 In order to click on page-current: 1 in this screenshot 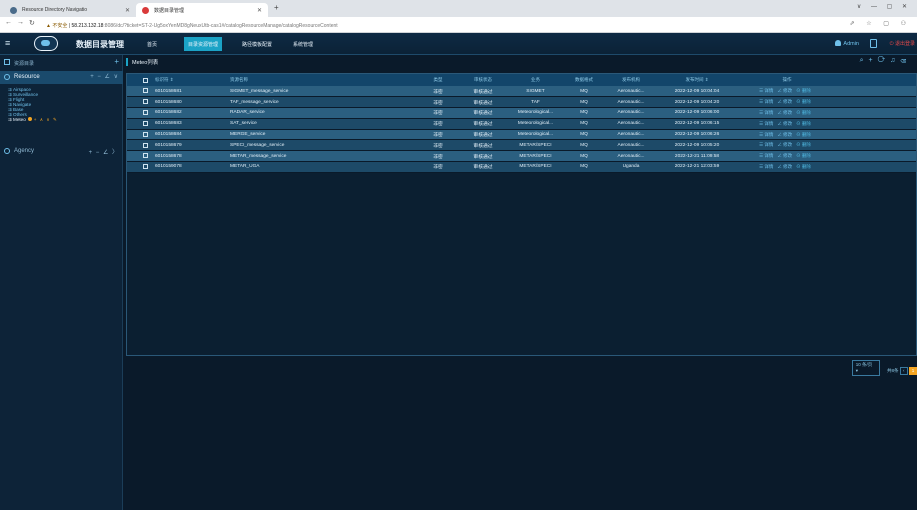, I will do `click(913, 370)`.